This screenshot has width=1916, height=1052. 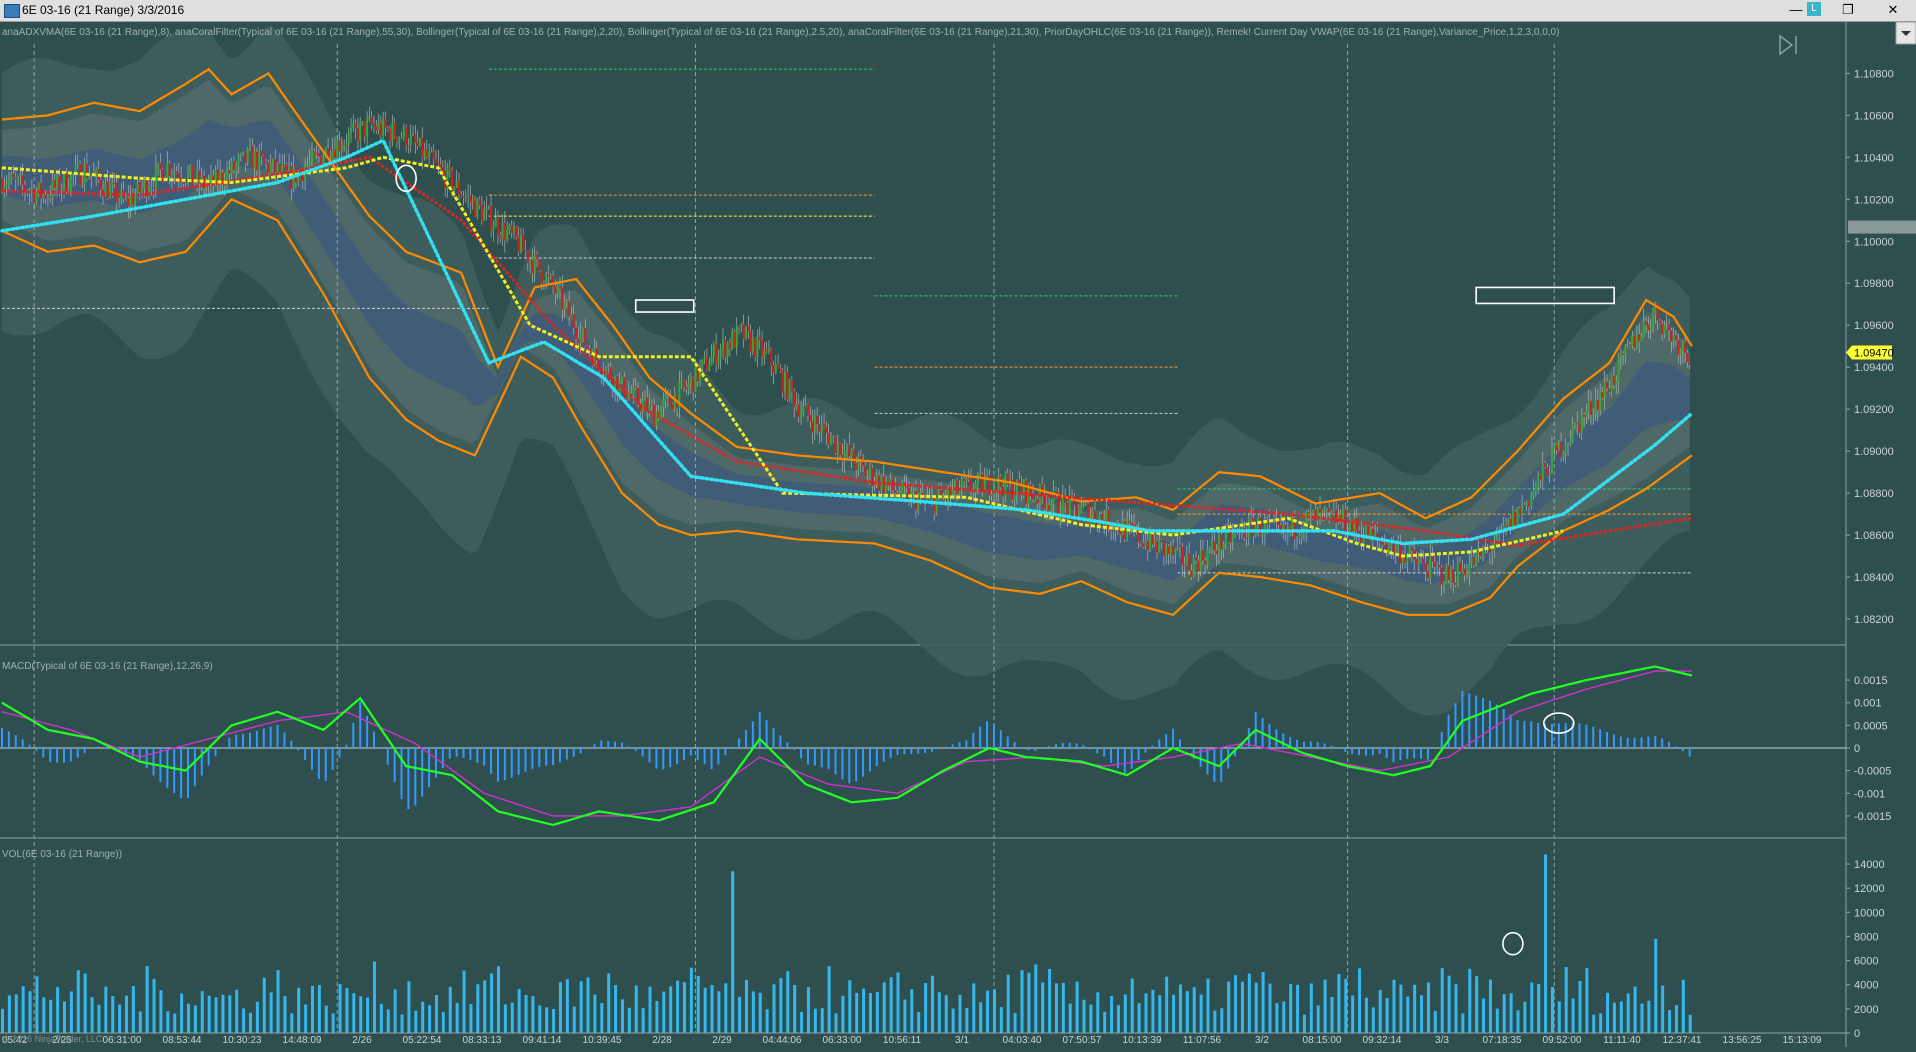 I want to click on price-tick-label: 1.10800, so click(x=1874, y=74).